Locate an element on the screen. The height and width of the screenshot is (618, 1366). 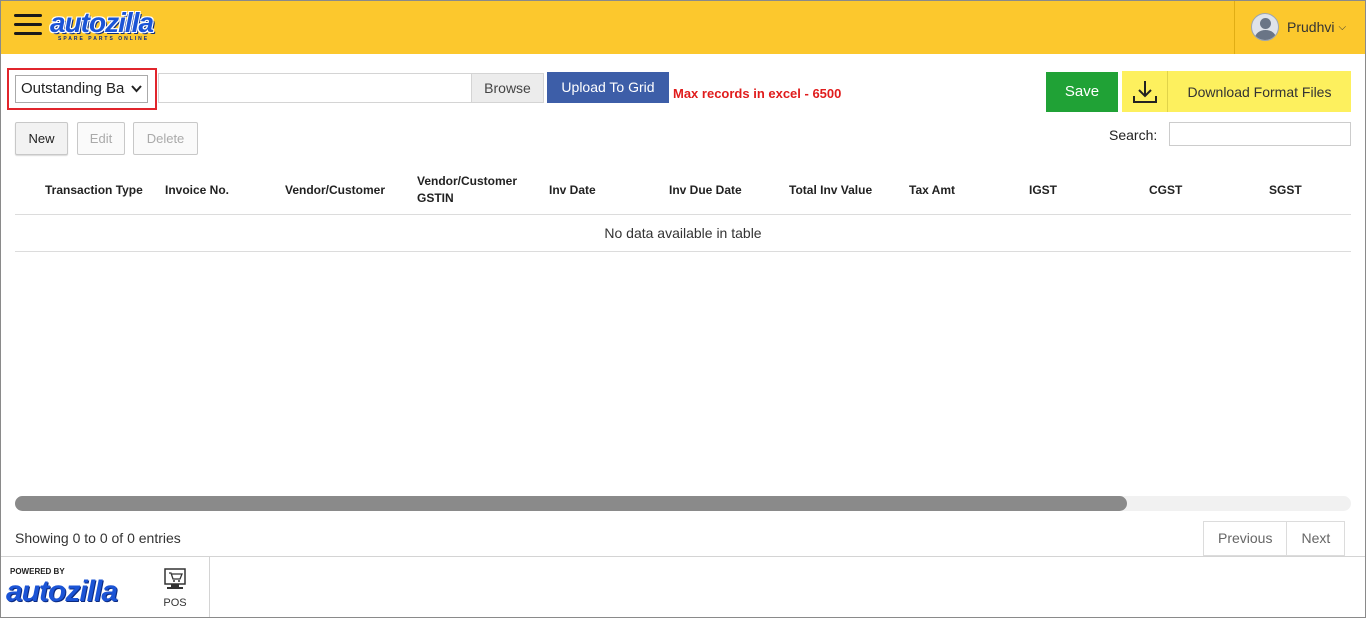
chevron-down-icon is located at coordinates (136, 89).